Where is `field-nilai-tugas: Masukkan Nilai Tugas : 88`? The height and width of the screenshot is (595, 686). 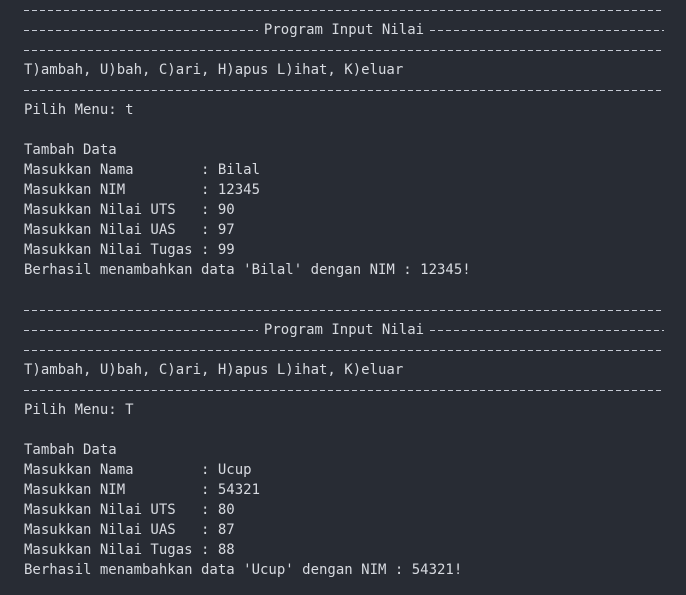 field-nilai-tugas: Masukkan Nilai Tugas : 88 is located at coordinates (129, 550).